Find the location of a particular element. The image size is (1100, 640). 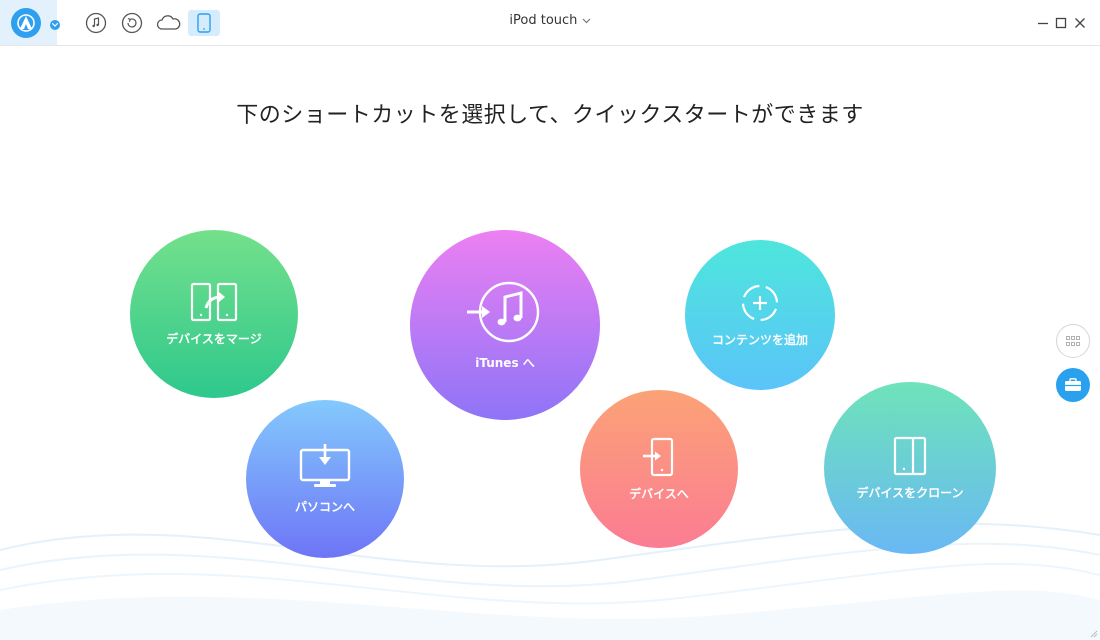

minimize-button is located at coordinates (1043, 22).